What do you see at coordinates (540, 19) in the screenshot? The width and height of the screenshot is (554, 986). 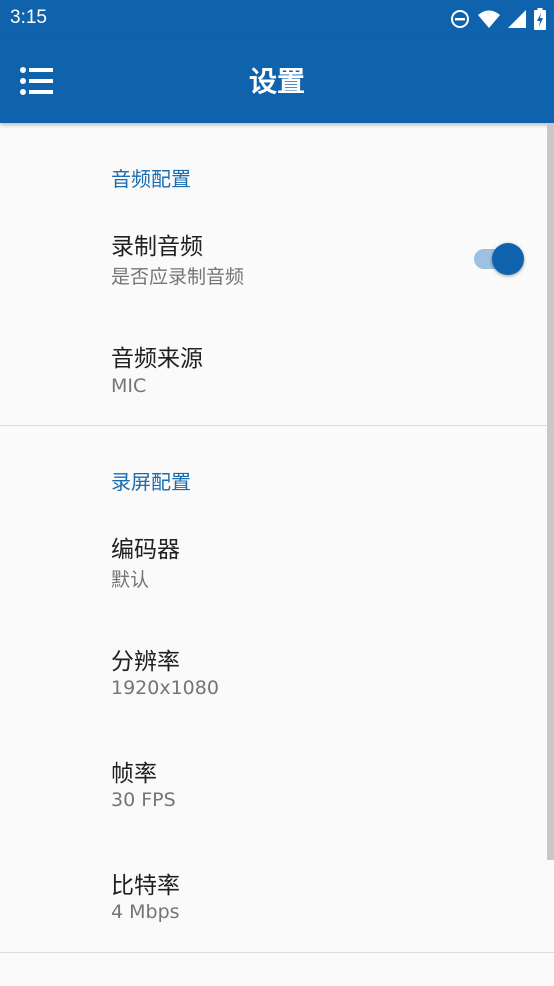 I see `battery-charging-icon` at bounding box center [540, 19].